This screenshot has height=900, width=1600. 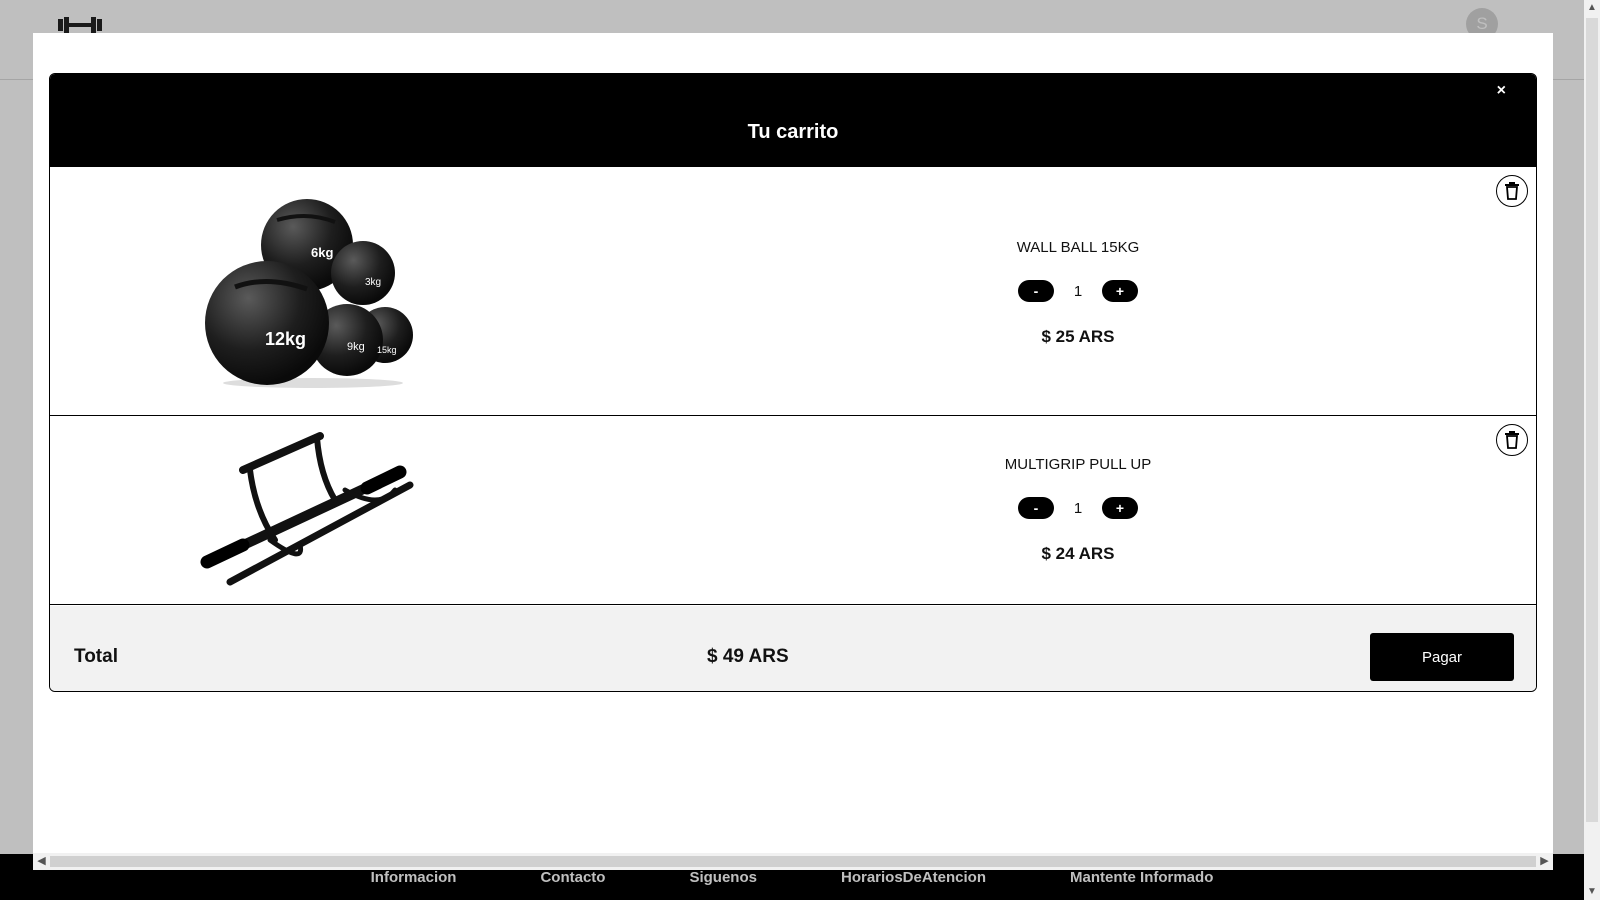 I want to click on vertical-scrollbar: ▲ ▼, so click(x=1592, y=450).